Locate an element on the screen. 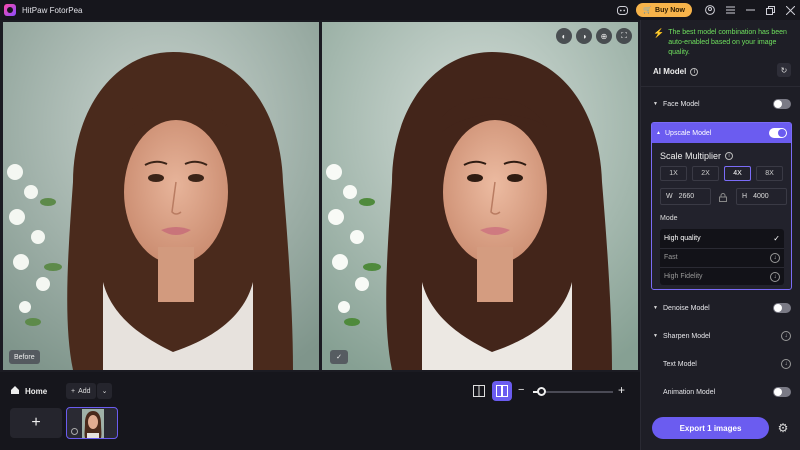 This screenshot has height=450, width=800. upscale-model-header: ▲ Upscale Model is located at coordinates (721, 133).